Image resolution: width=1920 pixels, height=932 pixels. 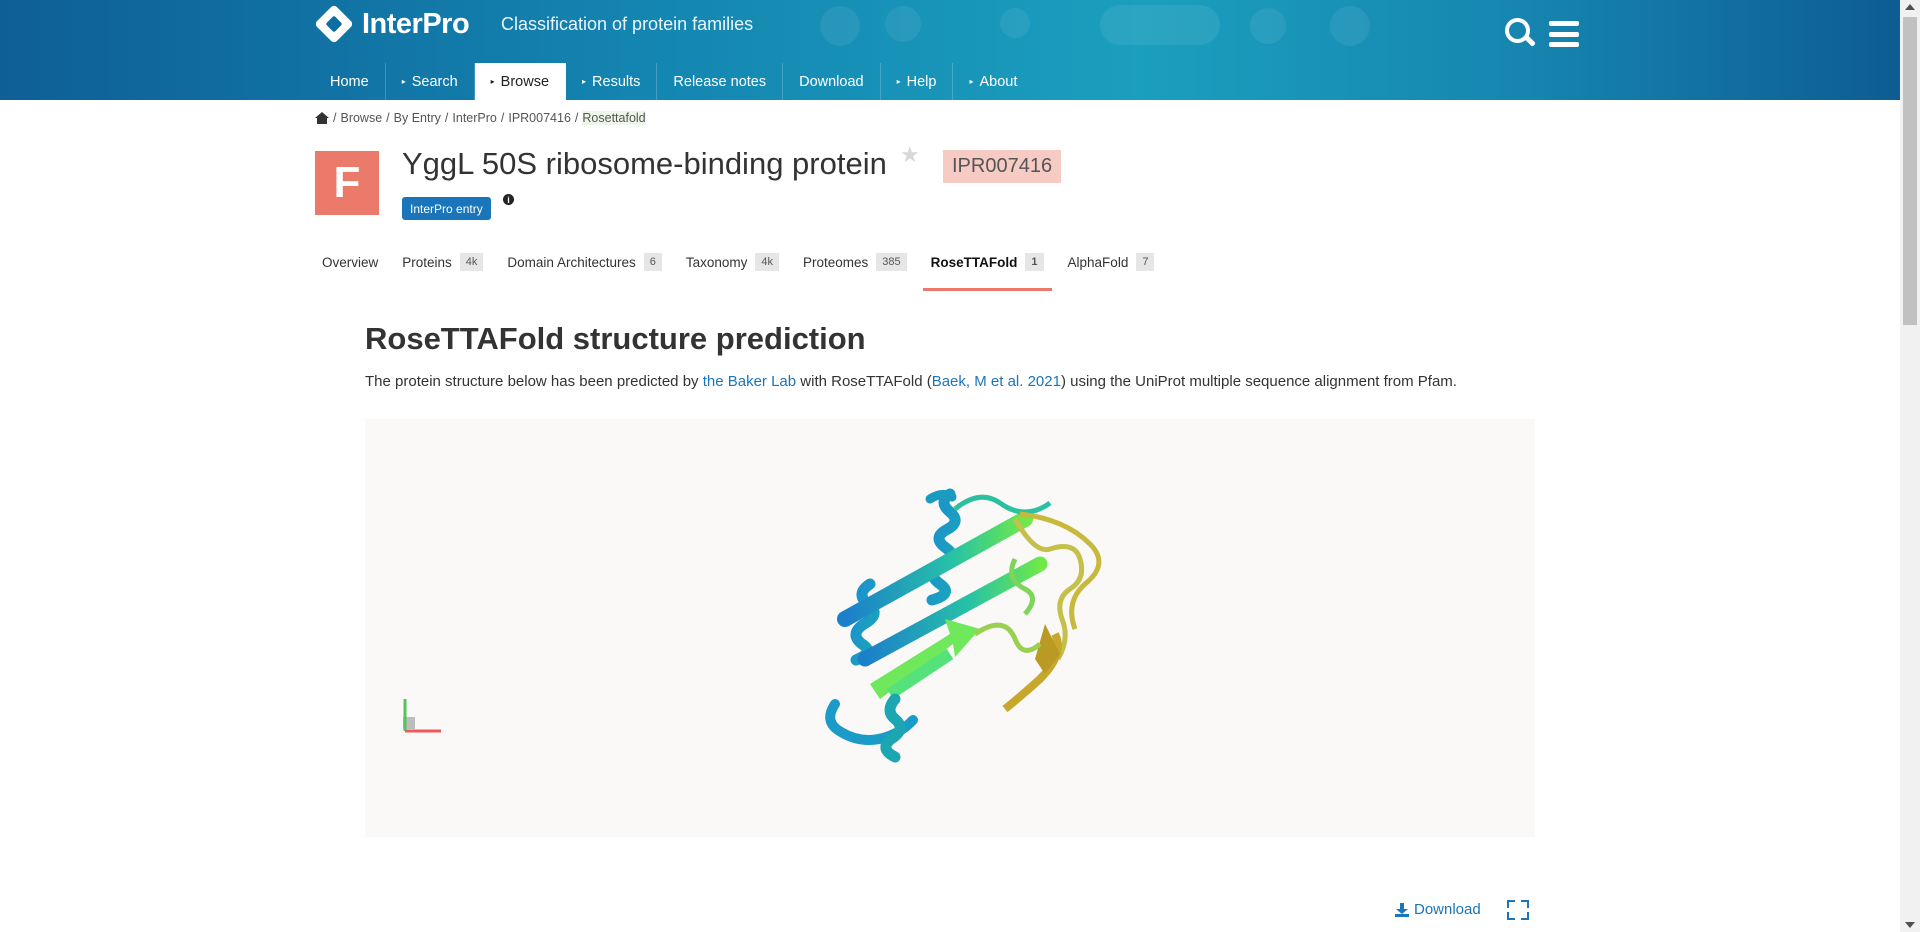 I want to click on breadcrumb-current: Rosettafold, so click(x=614, y=118).